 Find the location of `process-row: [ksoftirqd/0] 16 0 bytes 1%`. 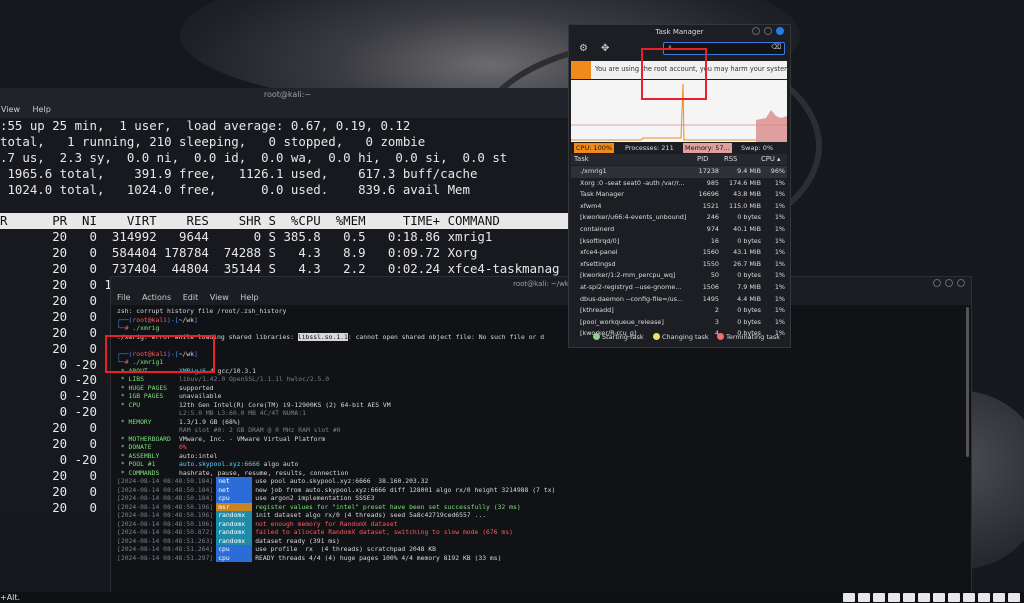

process-row: [ksoftirqd/0] 16 0 bytes 1% is located at coordinates (679, 242).